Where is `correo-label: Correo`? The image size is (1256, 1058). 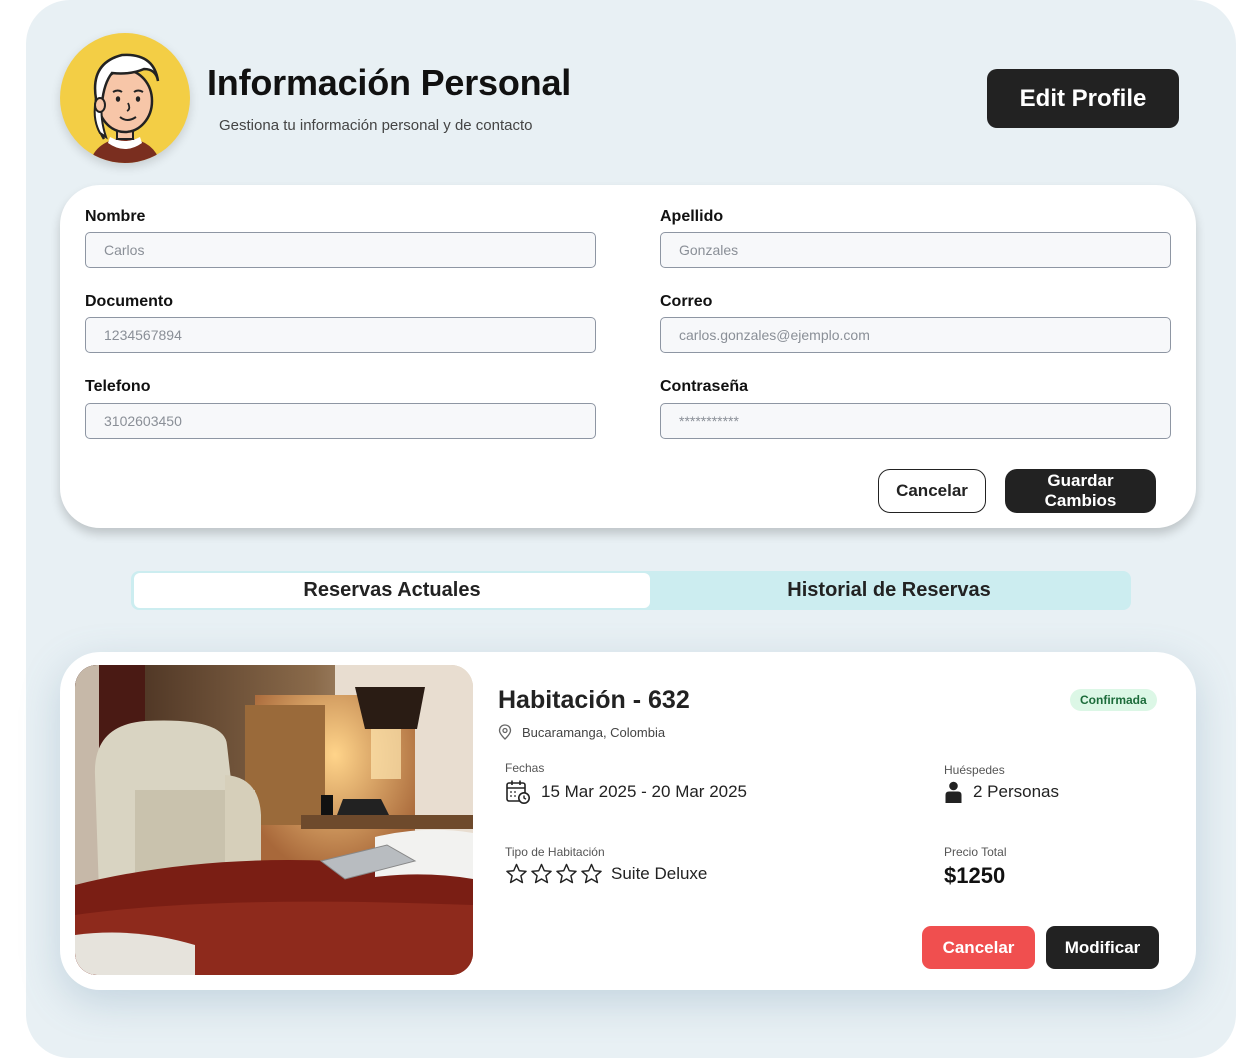
correo-label: Correo is located at coordinates (686, 301).